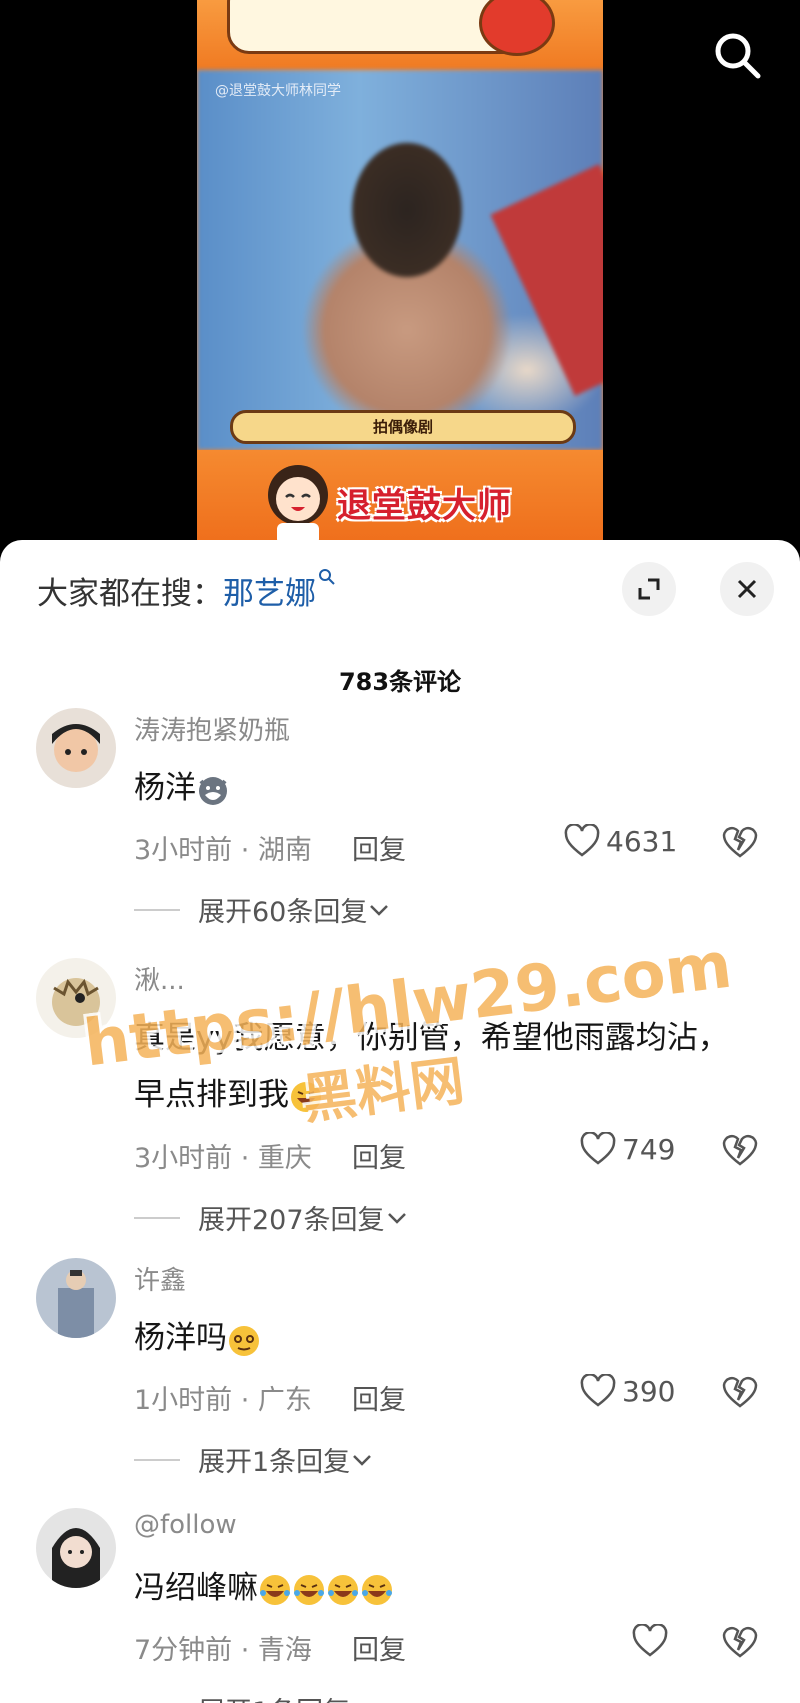  I want to click on close-button, so click(747, 589).